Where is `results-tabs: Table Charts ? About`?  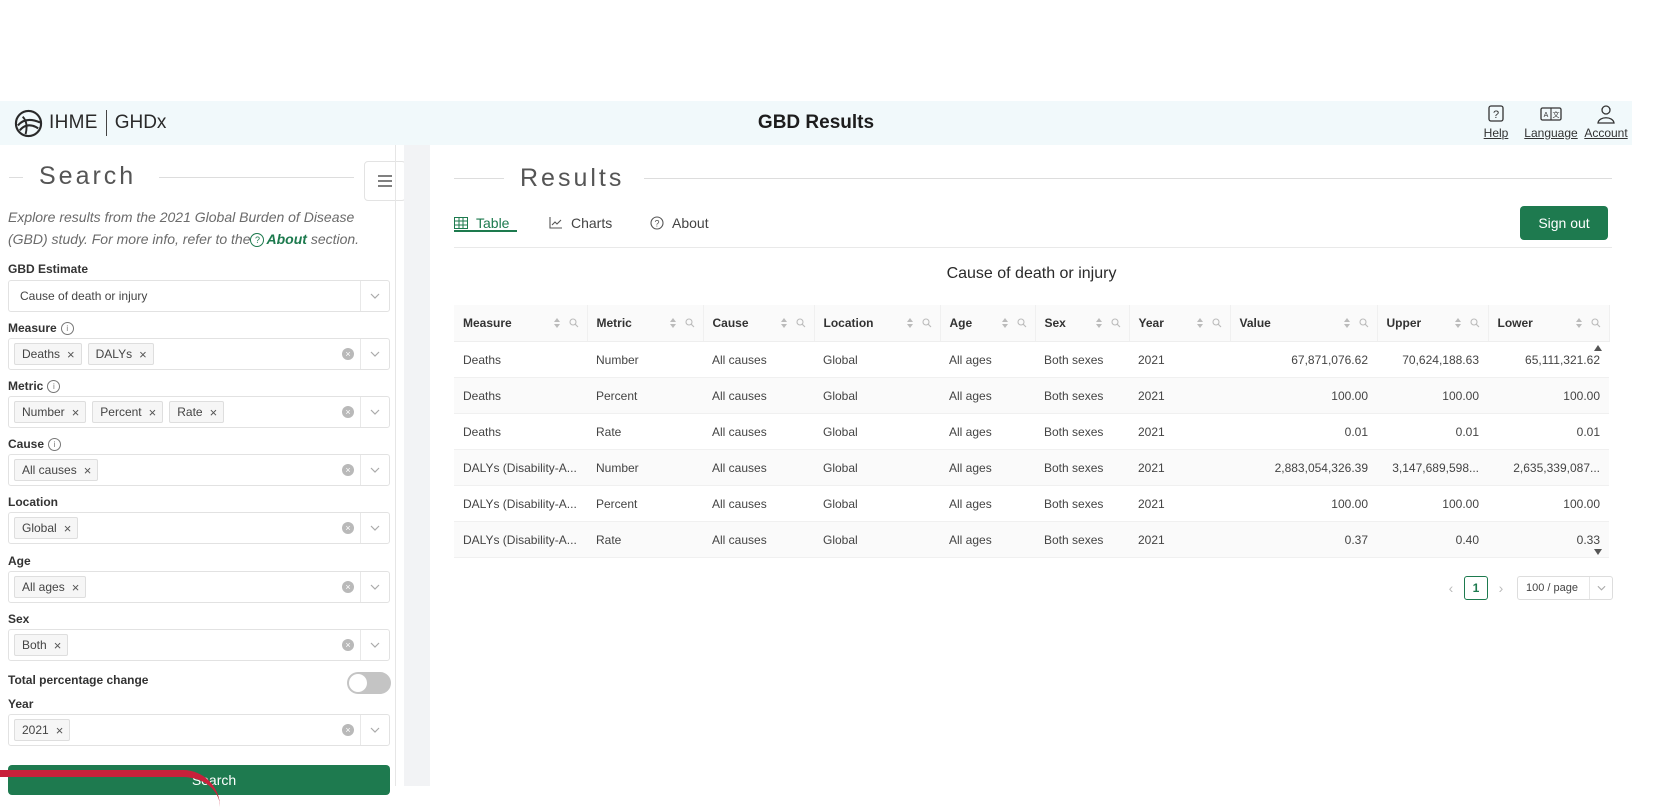 results-tabs: Table Charts ? About is located at coordinates (1033, 226).